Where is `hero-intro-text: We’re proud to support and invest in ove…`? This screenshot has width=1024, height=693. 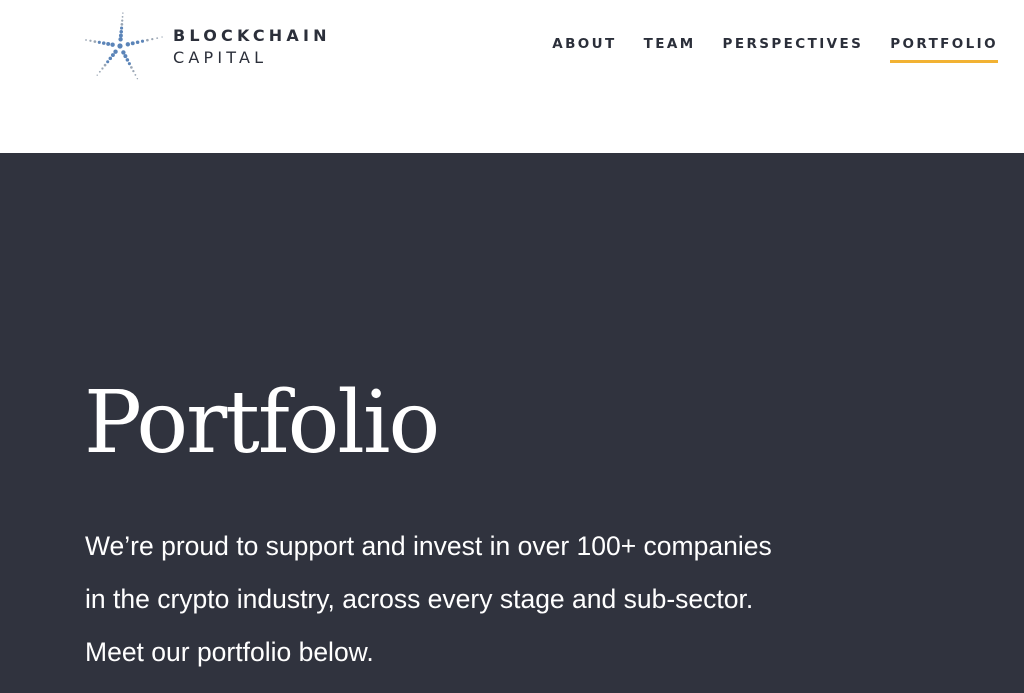
hero-intro-text: We’re proud to support and invest in ove… is located at coordinates (428, 599).